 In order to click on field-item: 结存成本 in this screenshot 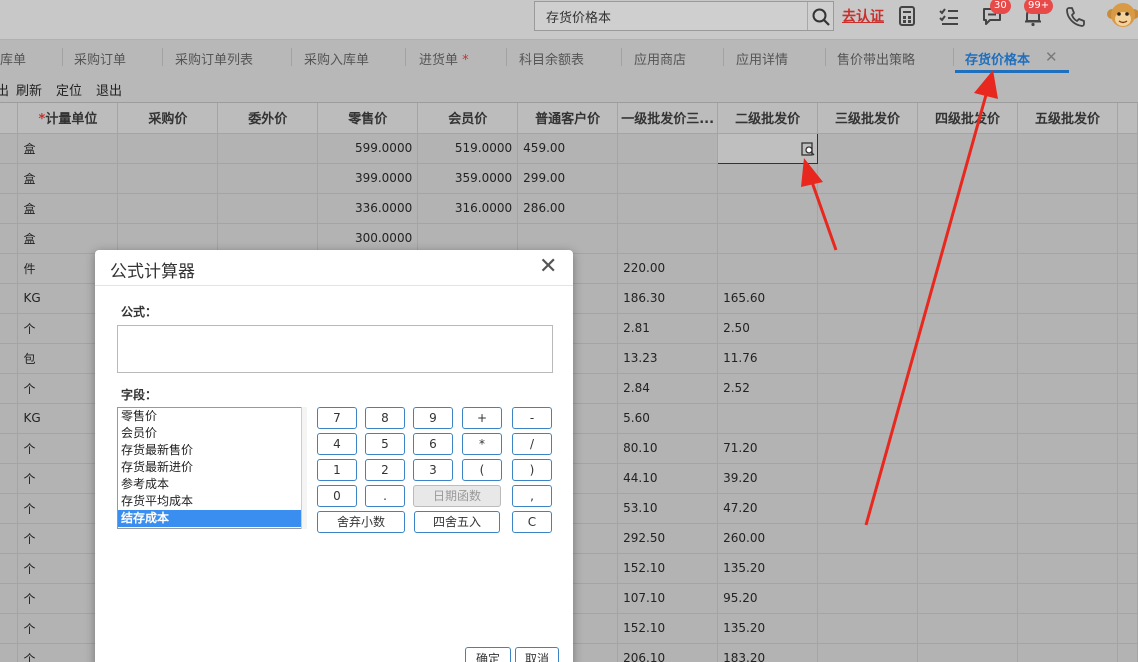, I will do `click(212, 518)`.